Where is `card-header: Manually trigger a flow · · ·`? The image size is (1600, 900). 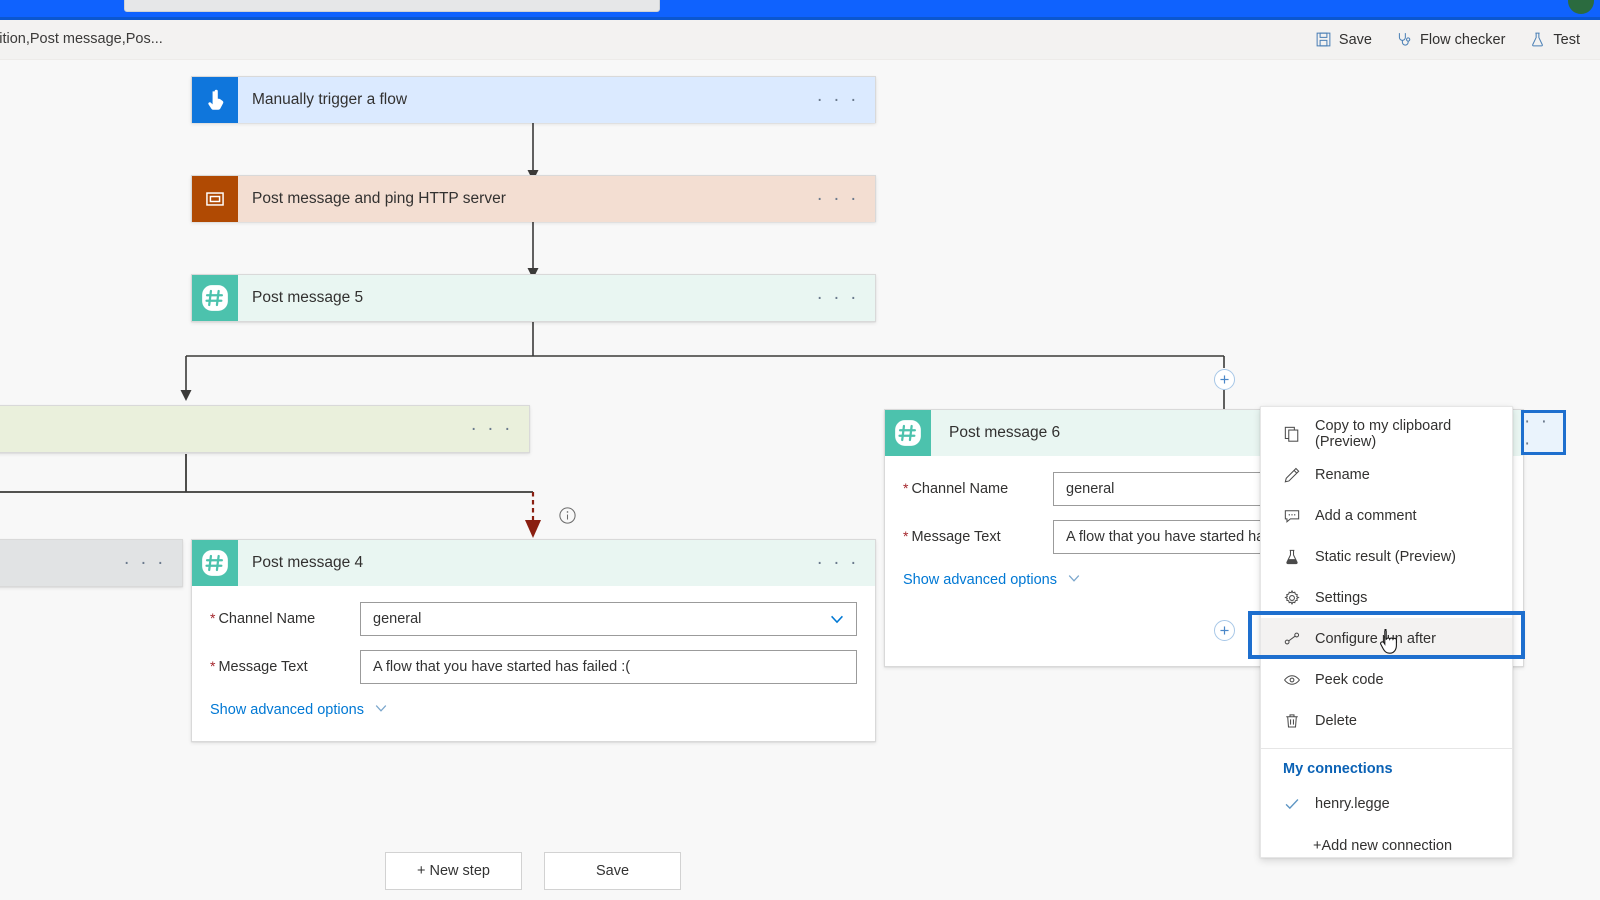 card-header: Manually trigger a flow · · · is located at coordinates (533, 100).